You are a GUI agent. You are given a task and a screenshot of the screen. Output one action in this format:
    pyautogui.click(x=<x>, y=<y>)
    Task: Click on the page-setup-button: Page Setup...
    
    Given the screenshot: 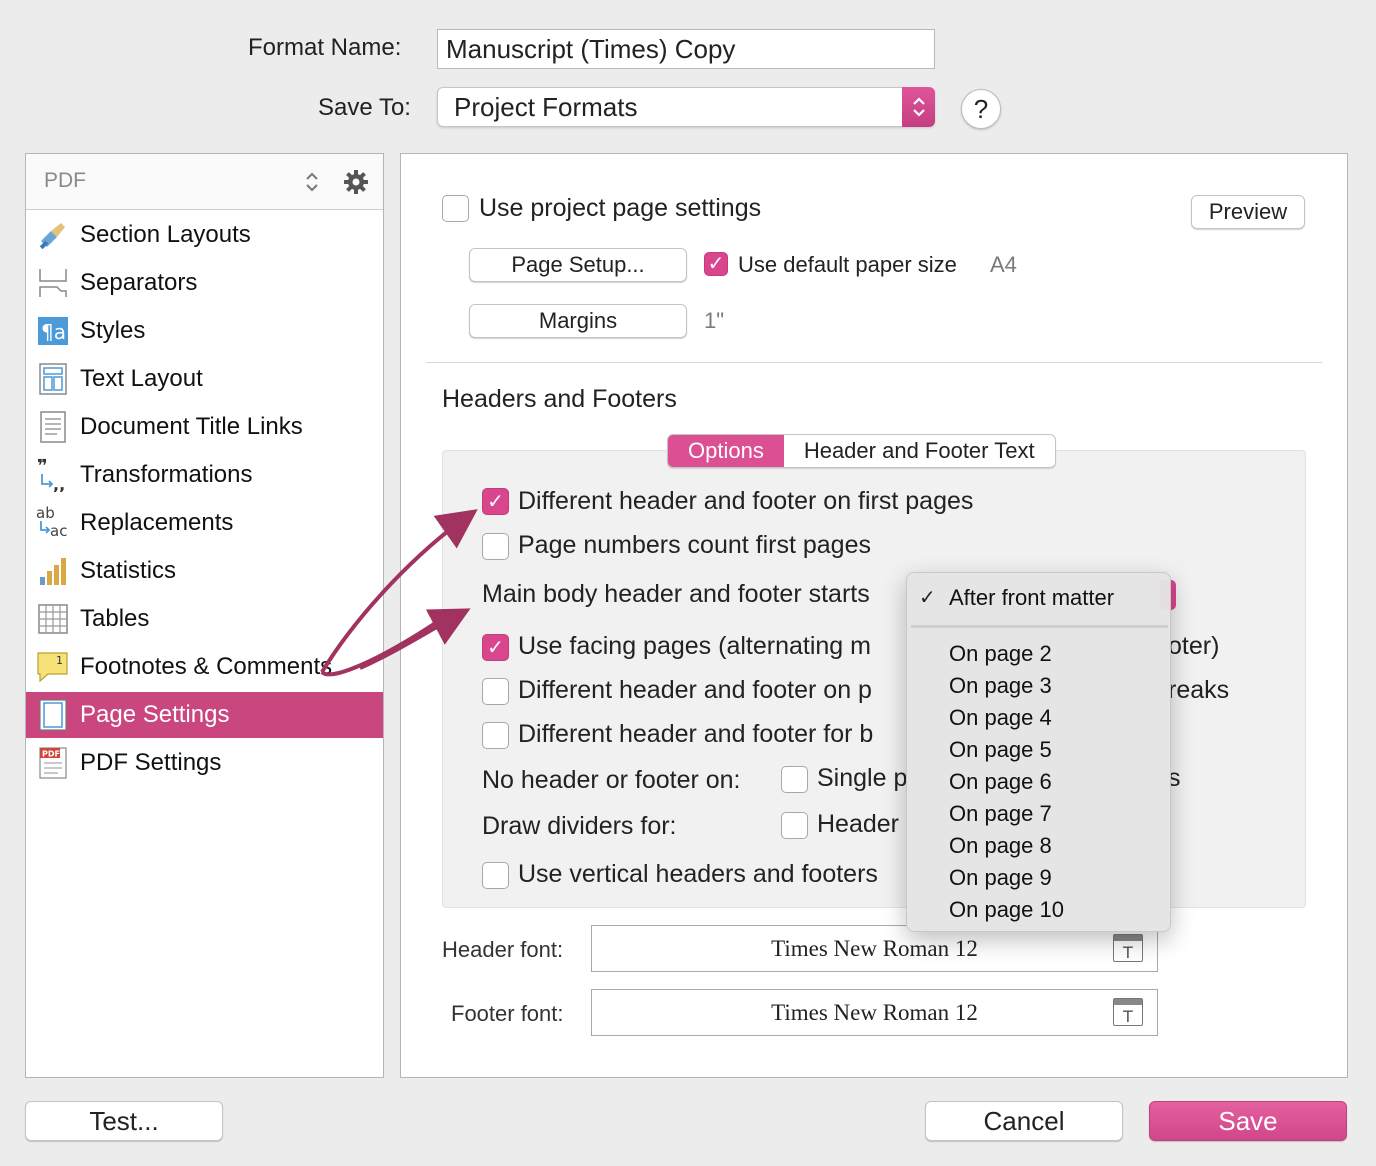 What is the action you would take?
    pyautogui.click(x=578, y=265)
    